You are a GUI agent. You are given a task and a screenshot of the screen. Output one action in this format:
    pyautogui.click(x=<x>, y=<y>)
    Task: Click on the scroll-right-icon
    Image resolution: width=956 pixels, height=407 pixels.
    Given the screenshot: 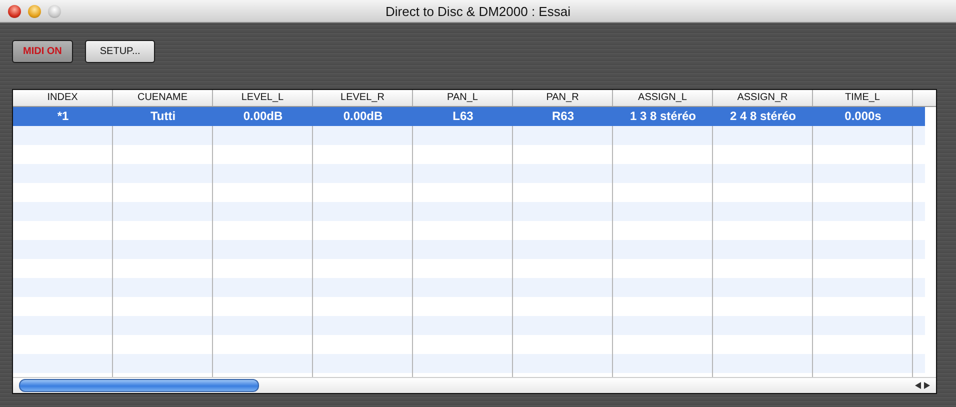 What is the action you would take?
    pyautogui.click(x=927, y=385)
    